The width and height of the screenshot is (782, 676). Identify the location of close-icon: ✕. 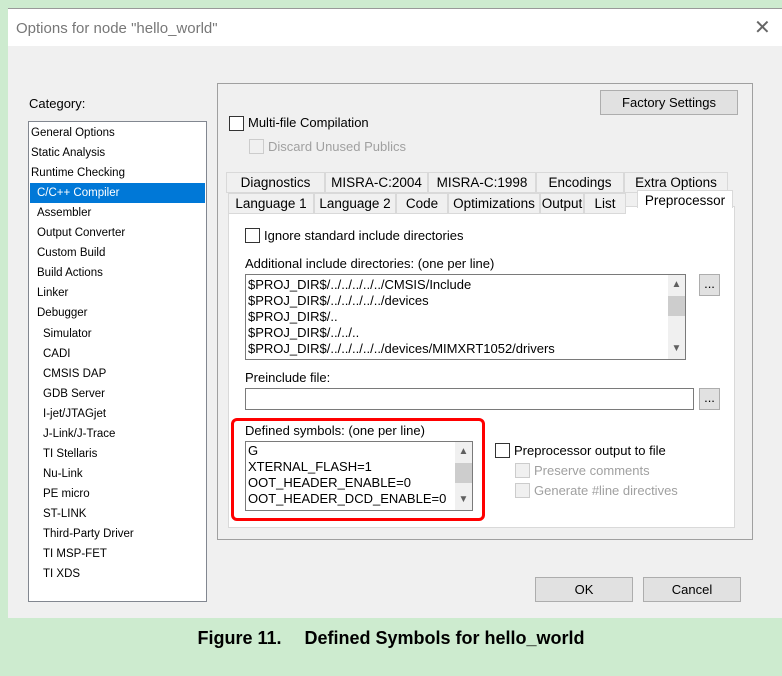
(762, 27).